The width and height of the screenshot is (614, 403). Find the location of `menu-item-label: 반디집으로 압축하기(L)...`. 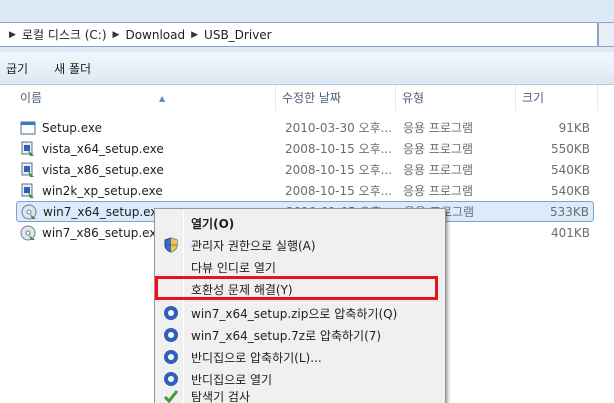

menu-item-label: 반디집으로 압축하기(L)... is located at coordinates (256, 357).